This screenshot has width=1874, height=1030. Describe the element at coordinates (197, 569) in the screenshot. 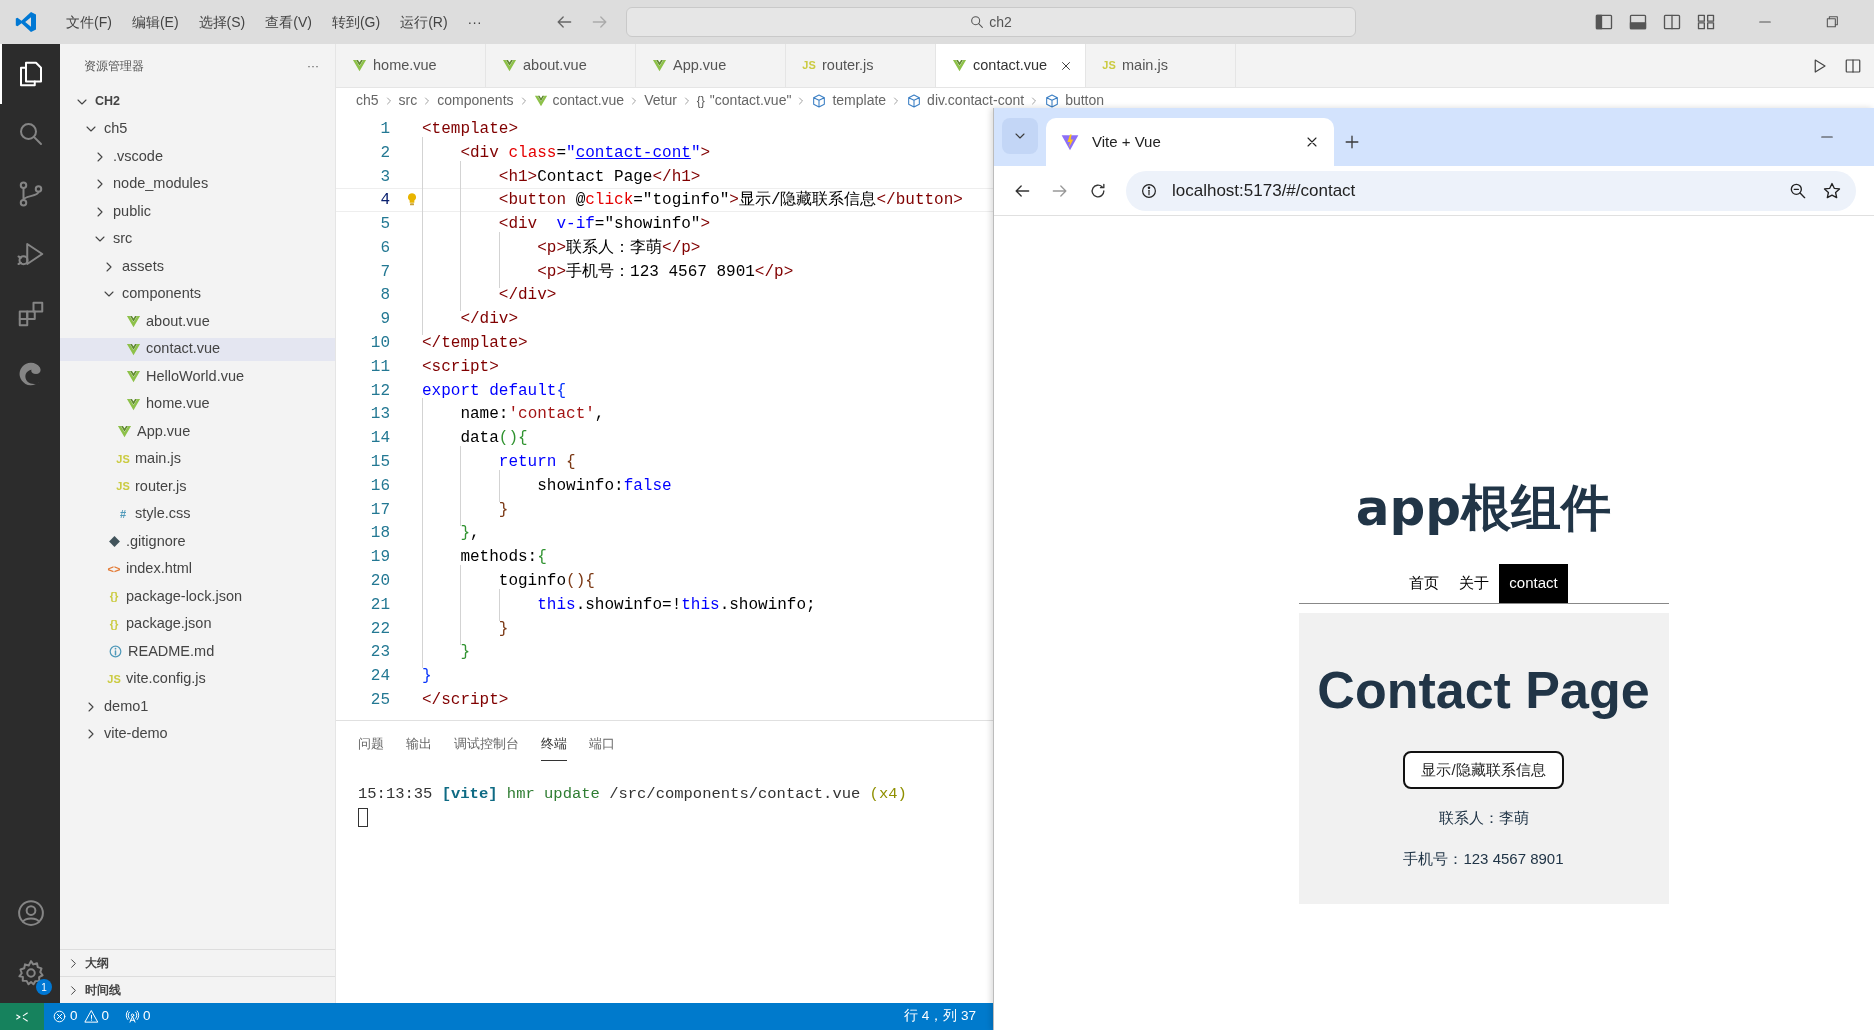

I see `tree-item: <> index.html` at that location.